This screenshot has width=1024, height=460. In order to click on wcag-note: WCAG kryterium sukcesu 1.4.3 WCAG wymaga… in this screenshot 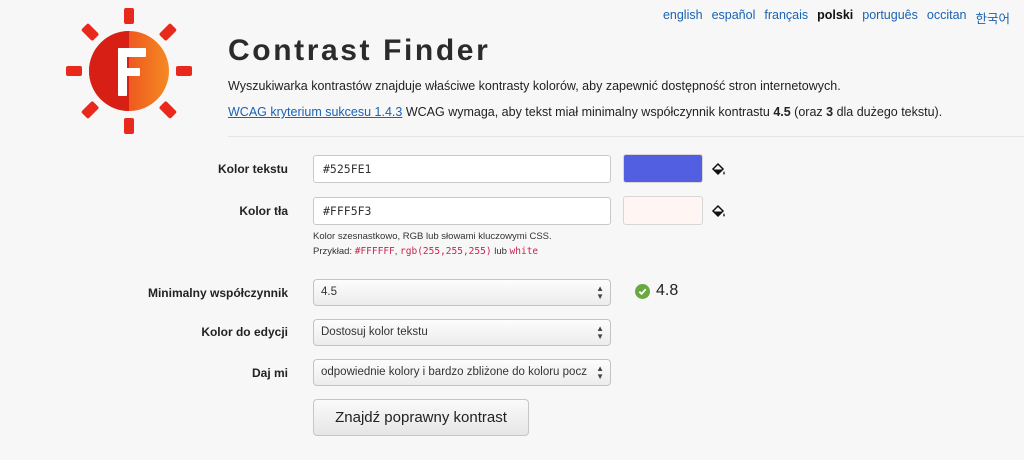, I will do `click(585, 112)`.